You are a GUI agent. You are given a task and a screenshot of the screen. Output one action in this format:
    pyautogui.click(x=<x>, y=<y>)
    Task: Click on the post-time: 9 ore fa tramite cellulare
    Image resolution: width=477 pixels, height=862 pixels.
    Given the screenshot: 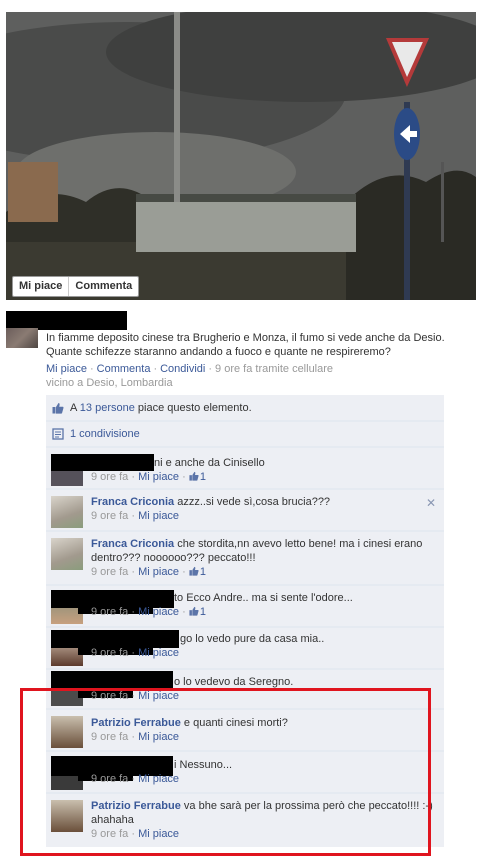 What is the action you would take?
    pyautogui.click(x=274, y=369)
    